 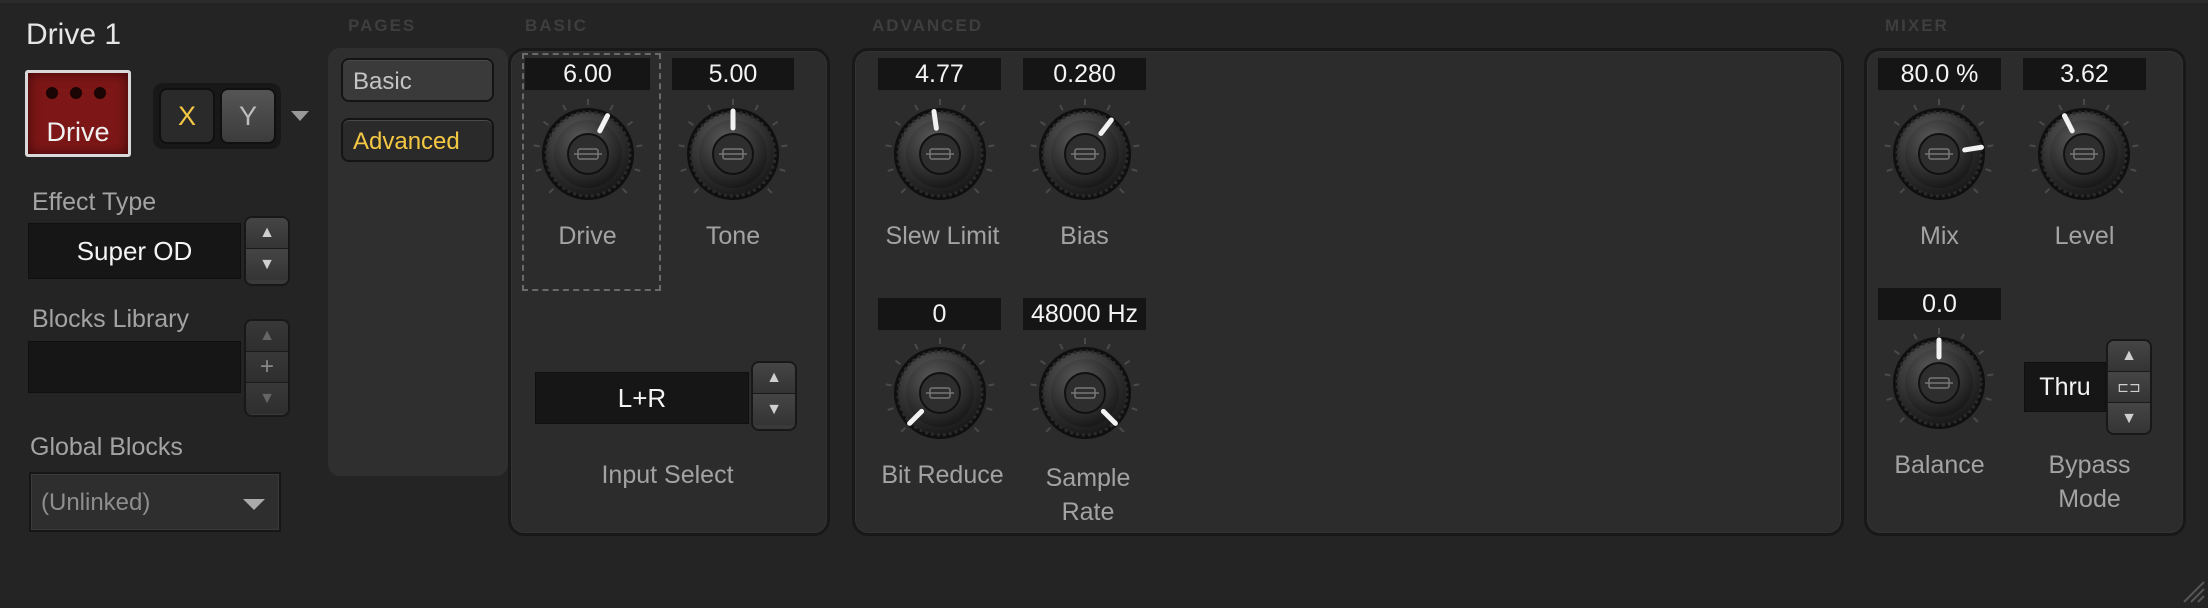 I want to click on level-value: 3.62, so click(x=2084, y=74).